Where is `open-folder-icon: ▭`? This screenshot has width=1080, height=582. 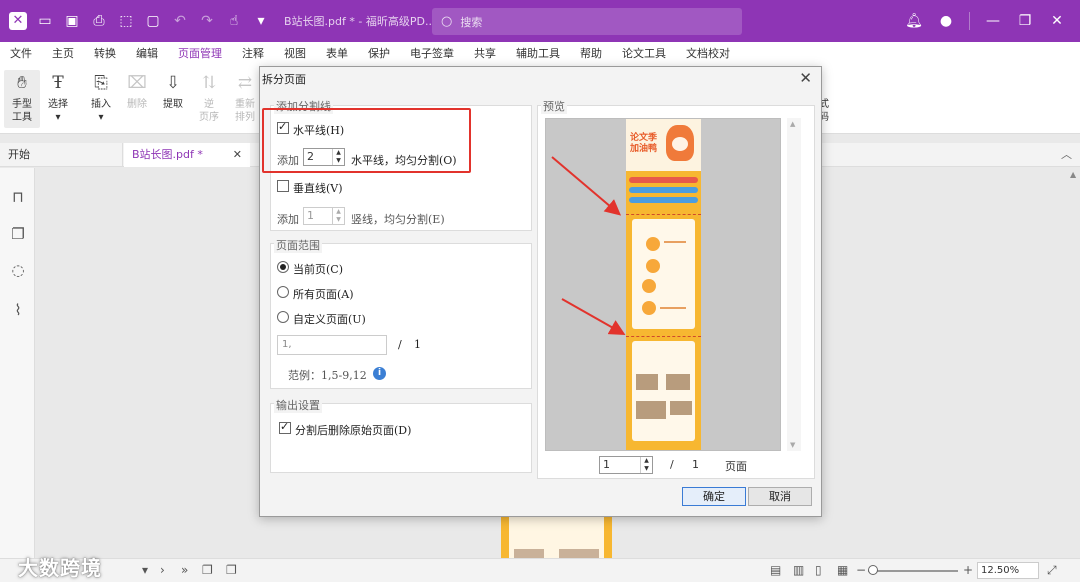
open-folder-icon: ▭ is located at coordinates (45, 21).